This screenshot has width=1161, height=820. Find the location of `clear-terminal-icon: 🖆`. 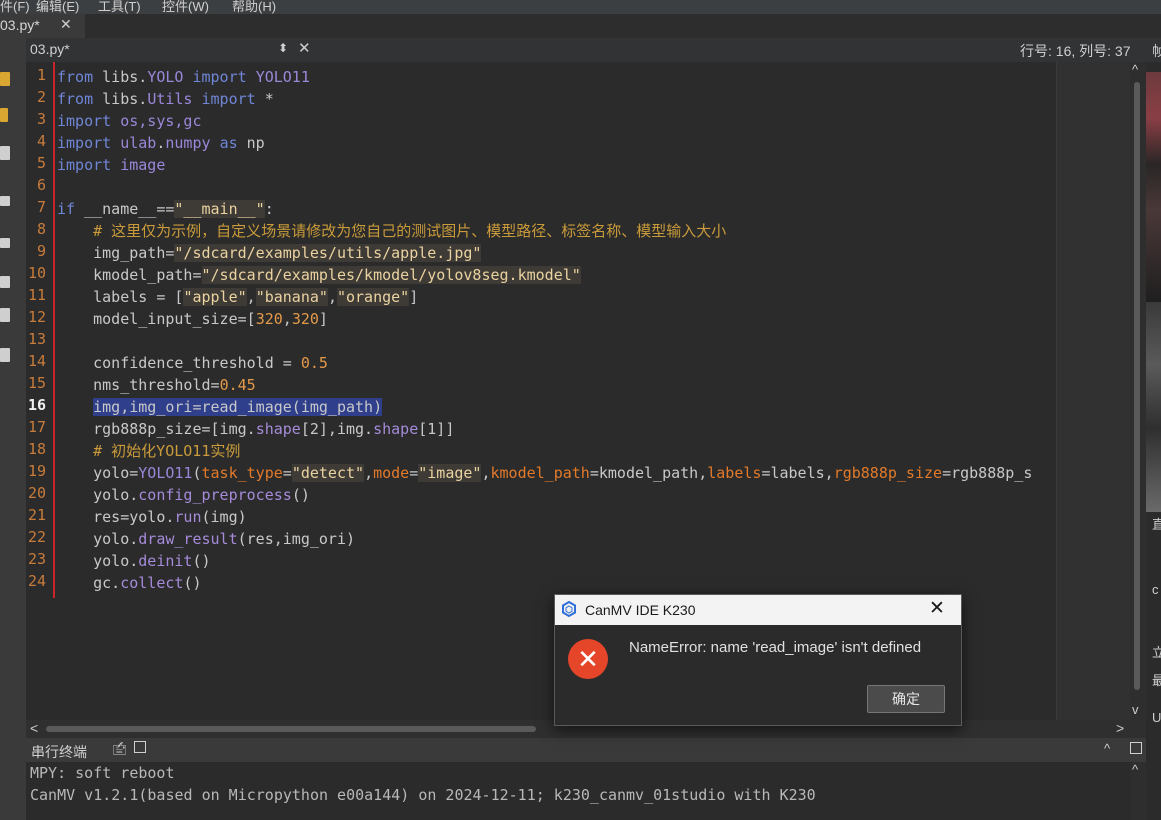

clear-terminal-icon: 🖆 is located at coordinates (119, 752).